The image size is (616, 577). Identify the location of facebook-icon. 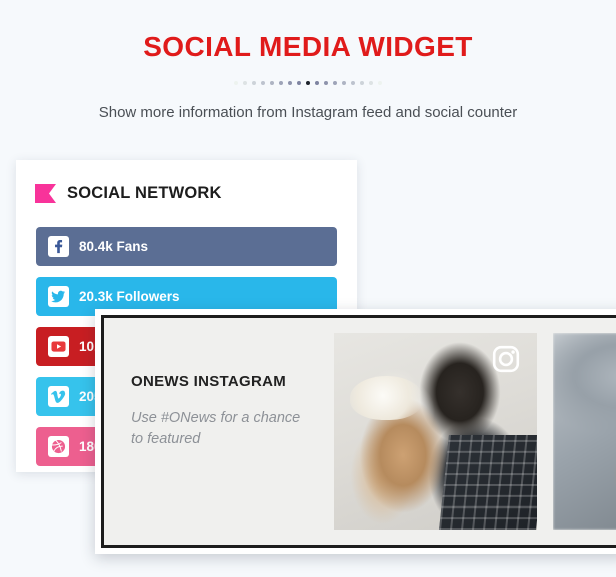
(58, 246).